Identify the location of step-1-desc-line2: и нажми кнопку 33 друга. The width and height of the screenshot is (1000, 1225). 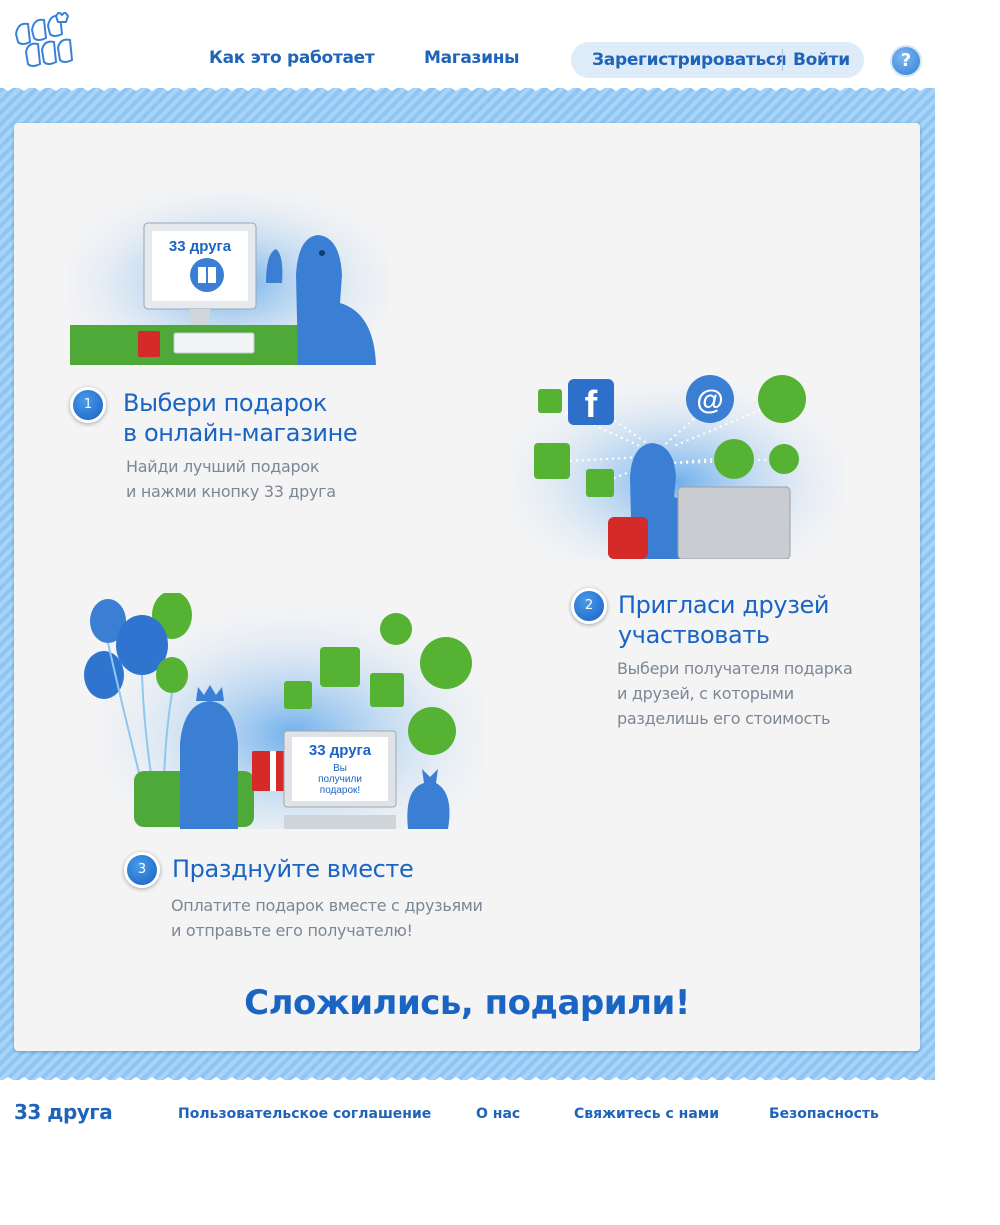
(231, 491).